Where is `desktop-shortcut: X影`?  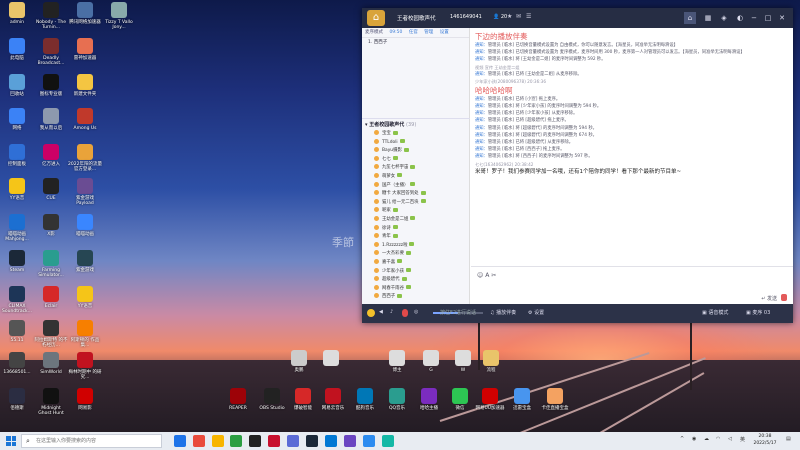
desktop-shortcut: X影 is located at coordinates (51, 225).